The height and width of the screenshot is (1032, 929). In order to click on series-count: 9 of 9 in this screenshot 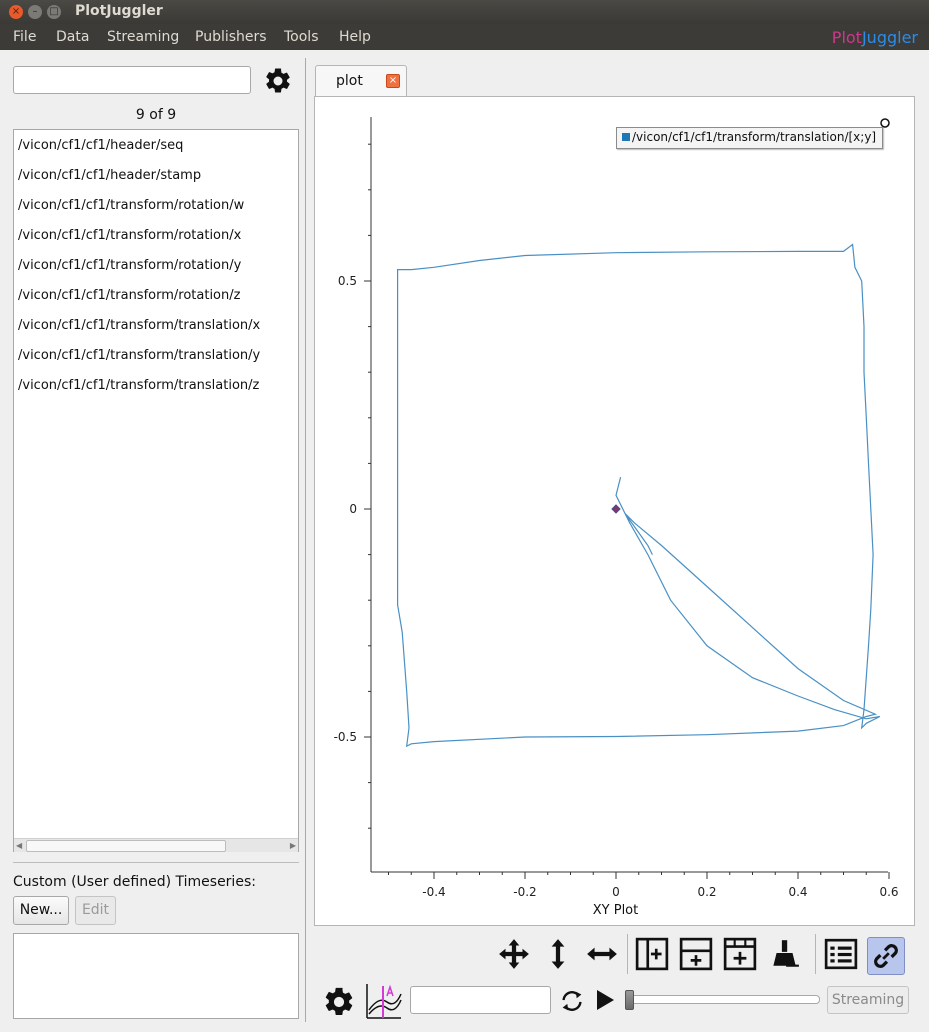, I will do `click(156, 115)`.